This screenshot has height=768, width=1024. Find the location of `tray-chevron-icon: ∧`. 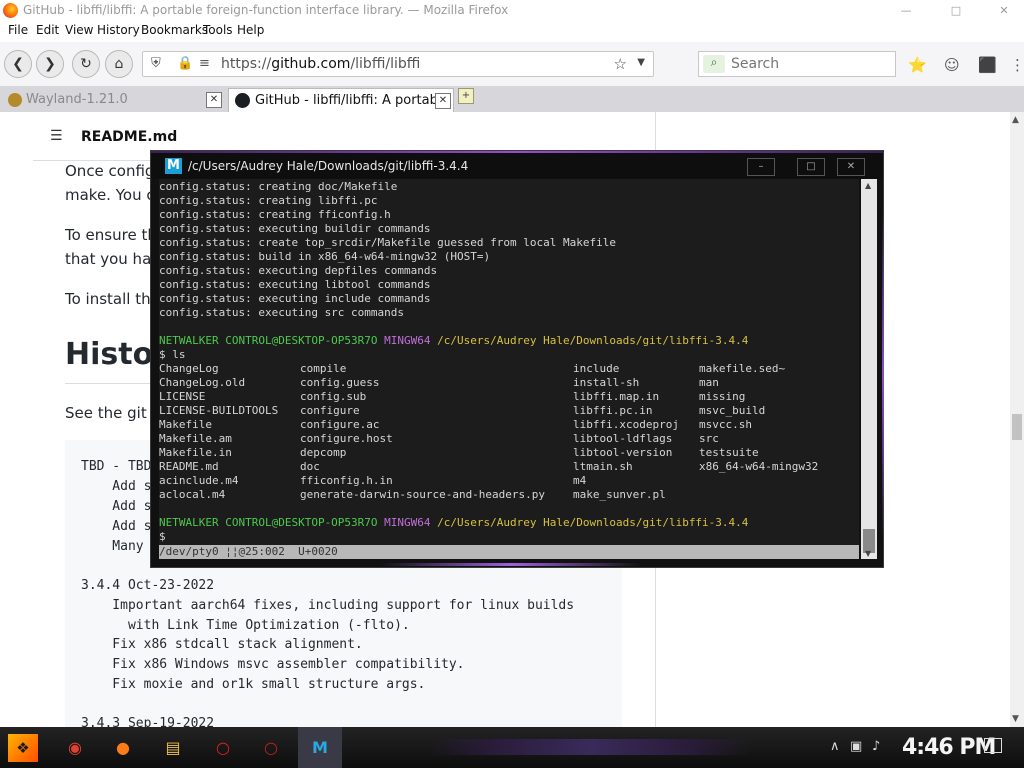

tray-chevron-icon: ∧ is located at coordinates (835, 746).